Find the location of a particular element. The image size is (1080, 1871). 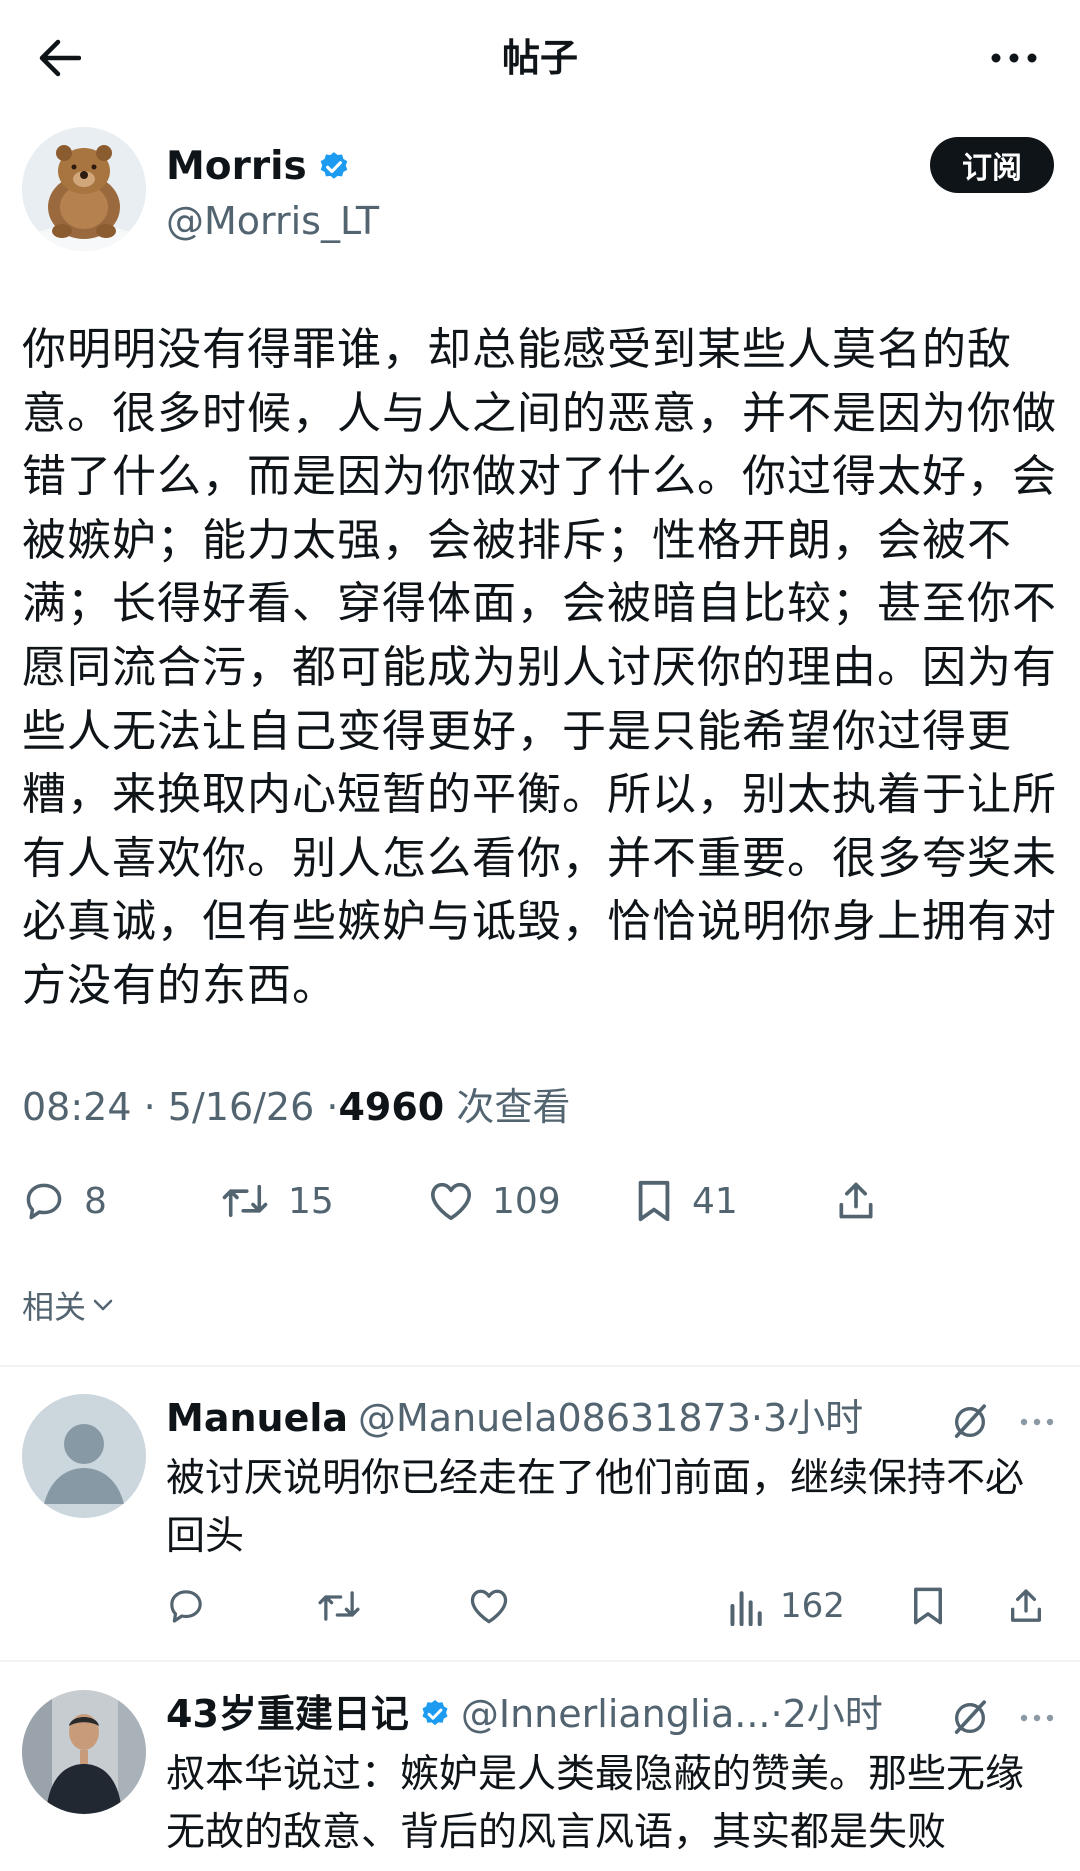

like-button: 109 is located at coordinates (494, 1201).